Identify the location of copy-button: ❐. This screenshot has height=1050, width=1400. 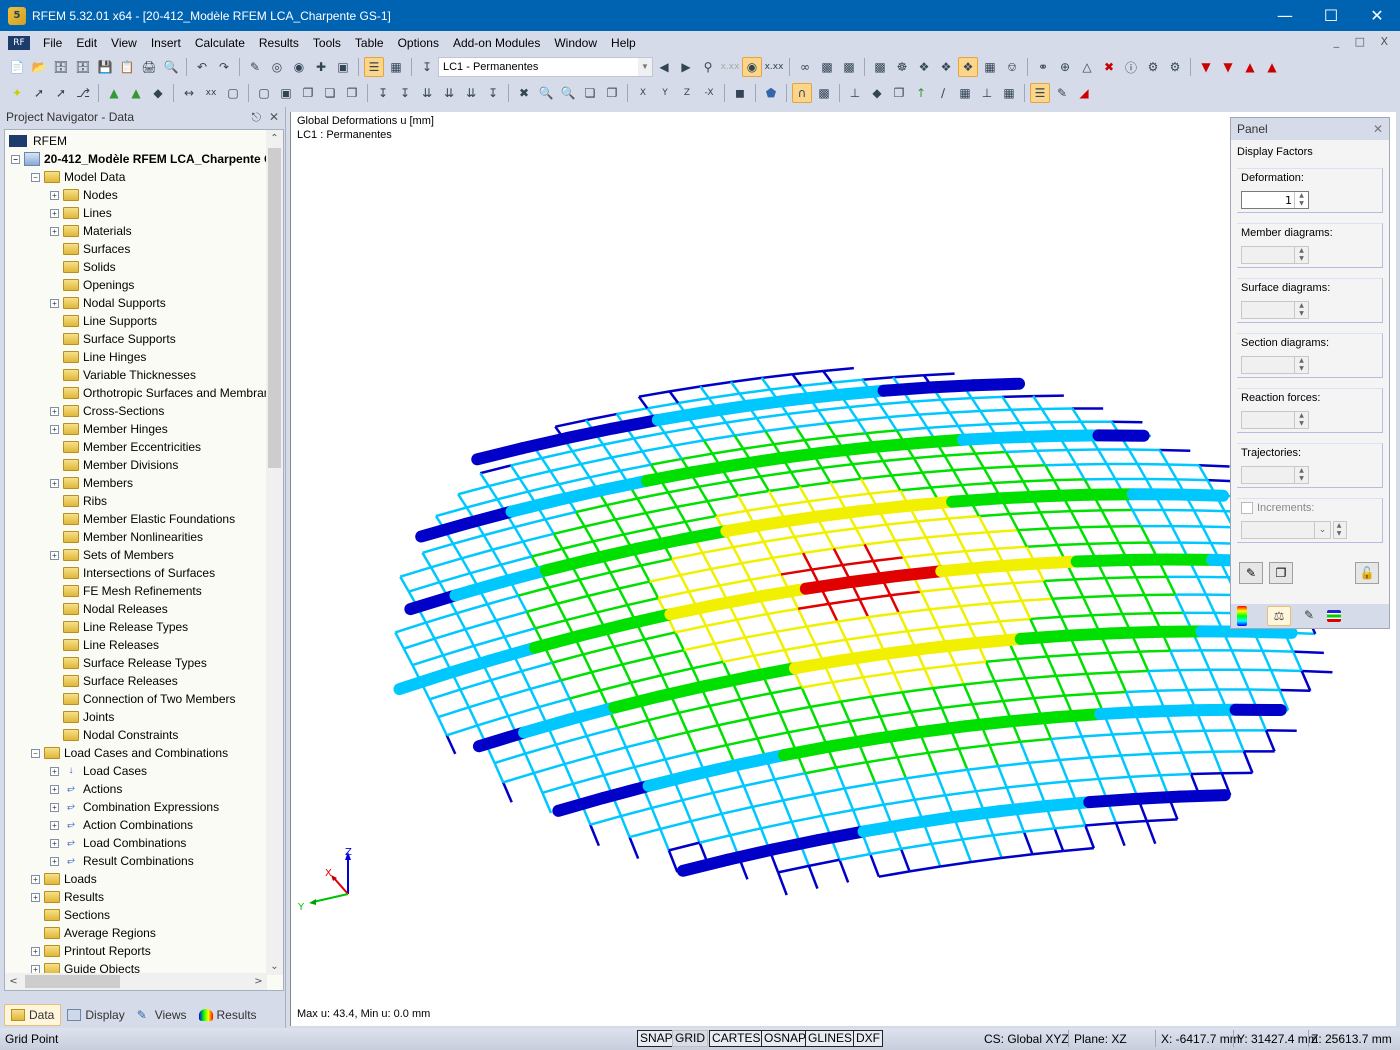
(1281, 573).